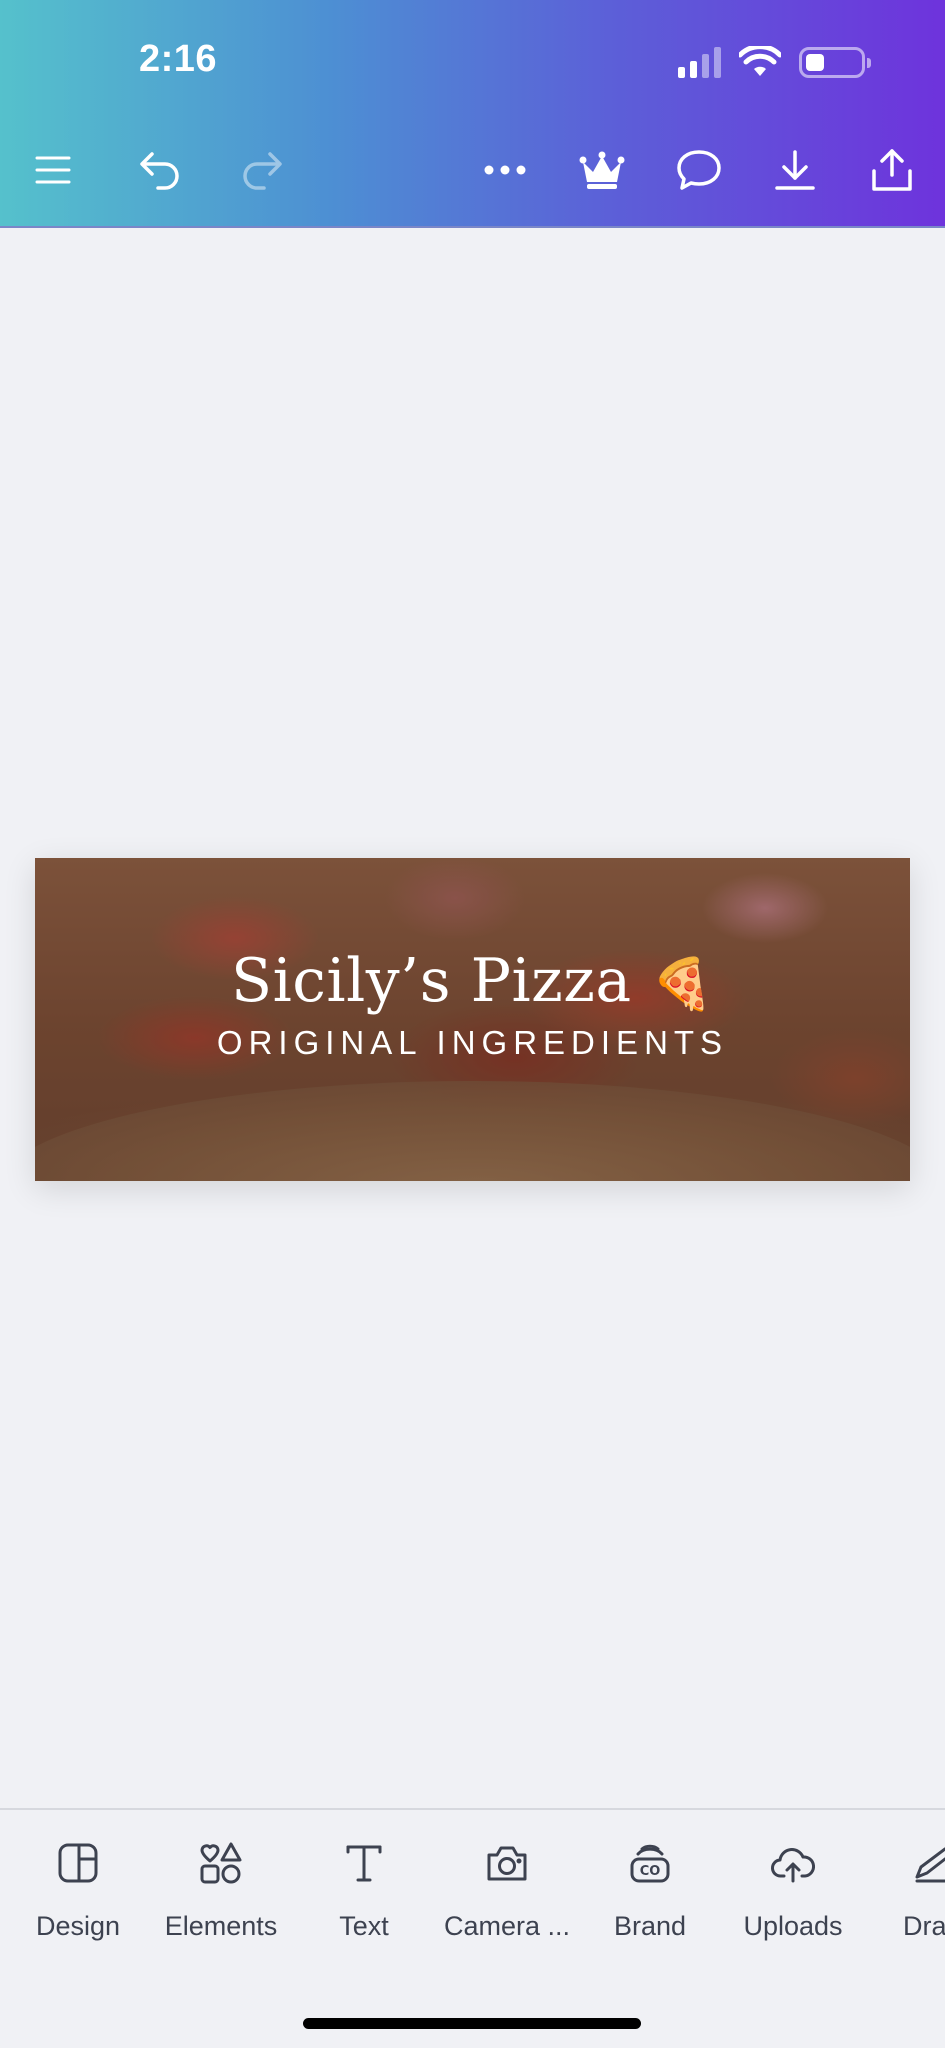 The width and height of the screenshot is (945, 2048). What do you see at coordinates (178, 59) in the screenshot?
I see `status-time: 2:16` at bounding box center [178, 59].